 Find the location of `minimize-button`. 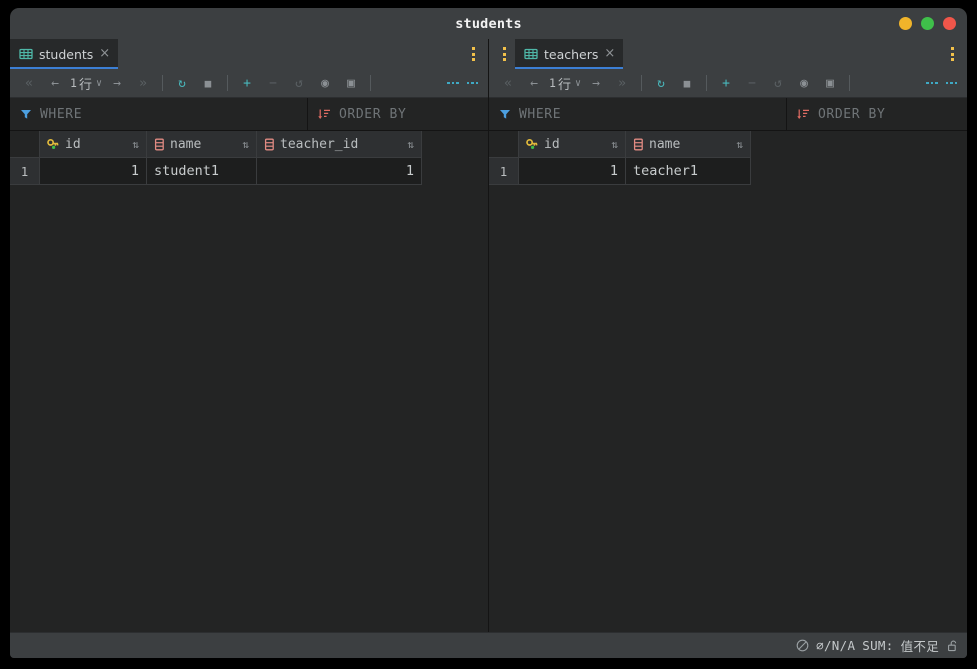

minimize-button is located at coordinates (905, 23).